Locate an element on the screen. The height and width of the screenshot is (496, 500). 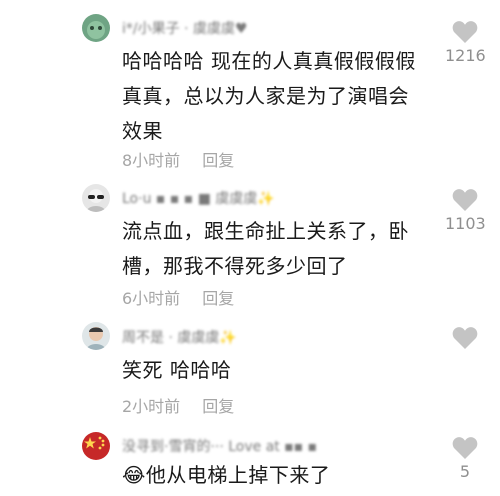
comment-meta: 2小时前 回复 is located at coordinates (178, 405).